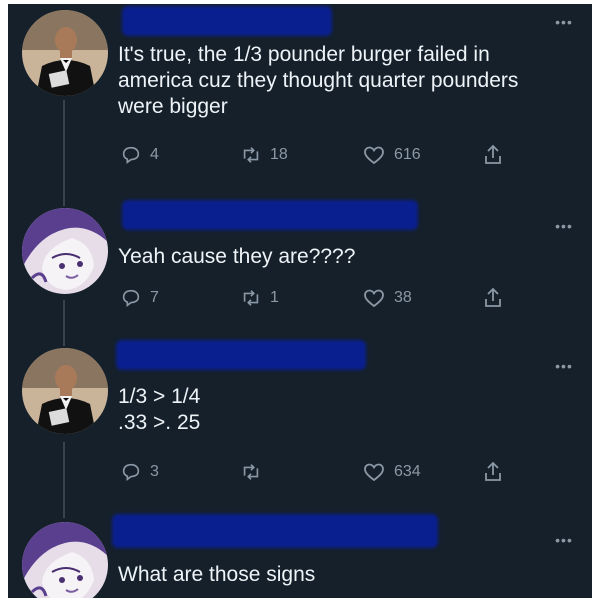 The width and height of the screenshot is (600, 600). What do you see at coordinates (154, 154) in the screenshot?
I see `reply-count: 4` at bounding box center [154, 154].